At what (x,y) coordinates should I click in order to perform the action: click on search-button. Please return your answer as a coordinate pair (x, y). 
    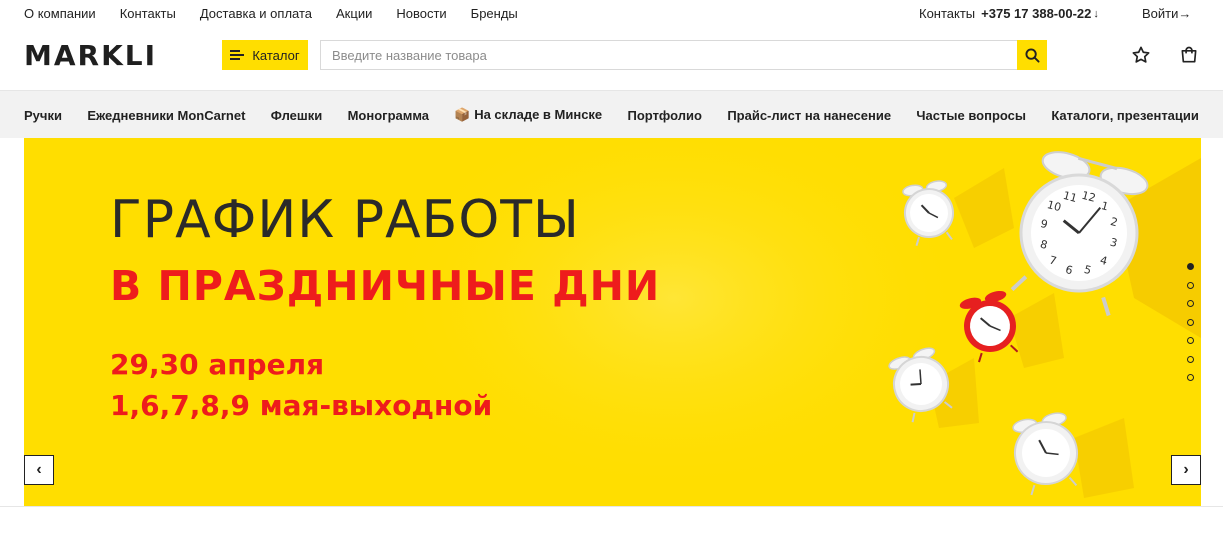
    Looking at the image, I should click on (1032, 55).